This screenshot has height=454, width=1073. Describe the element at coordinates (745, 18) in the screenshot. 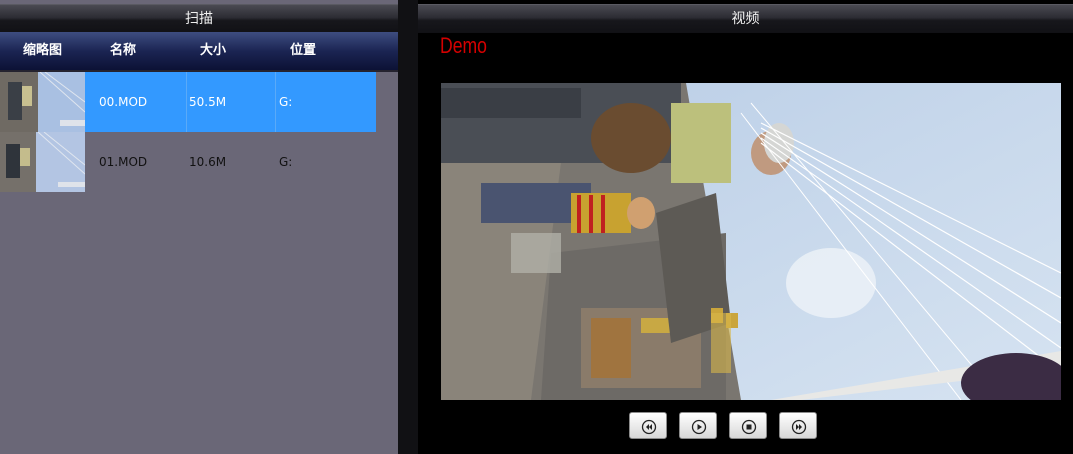

I see `video-panel-title: 视频` at that location.